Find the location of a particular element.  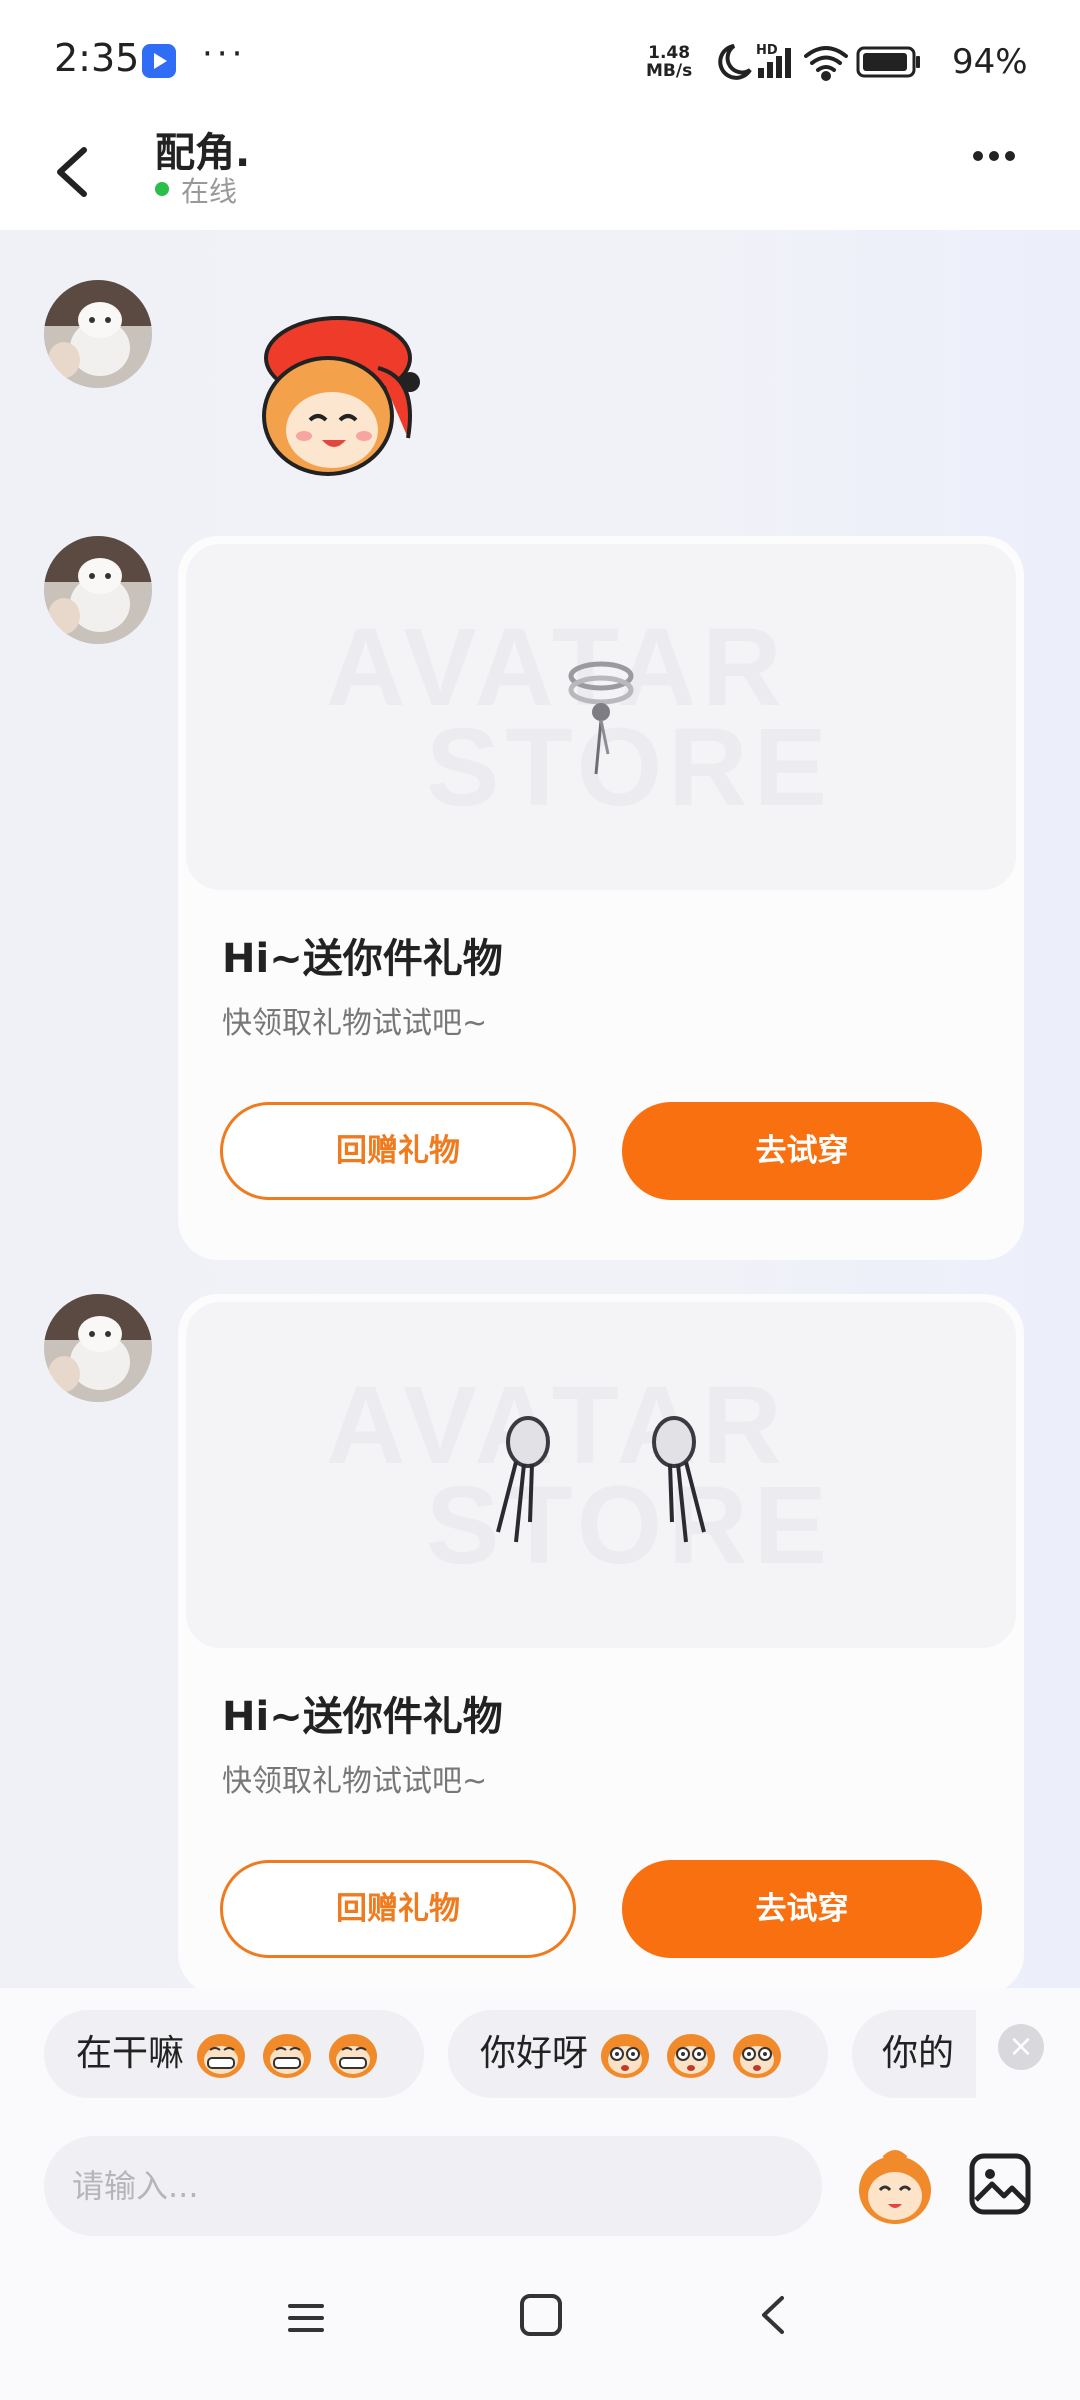

online-status-dot is located at coordinates (162, 189).